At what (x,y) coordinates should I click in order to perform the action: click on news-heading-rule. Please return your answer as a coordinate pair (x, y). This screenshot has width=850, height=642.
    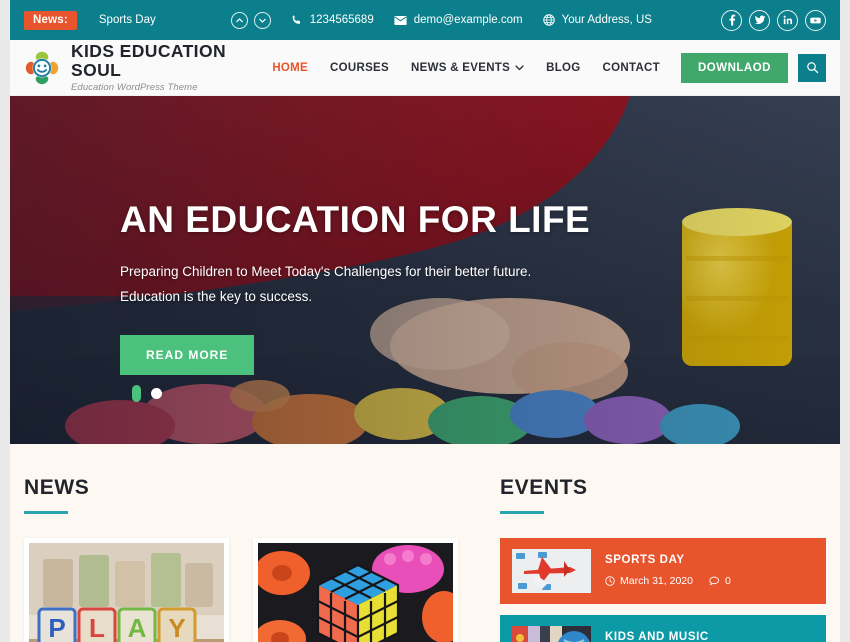
    Looking at the image, I should click on (46, 512).